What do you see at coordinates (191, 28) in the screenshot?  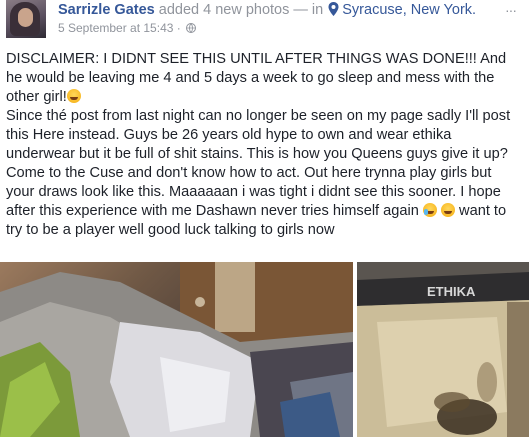 I see `public-globe-icon` at bounding box center [191, 28].